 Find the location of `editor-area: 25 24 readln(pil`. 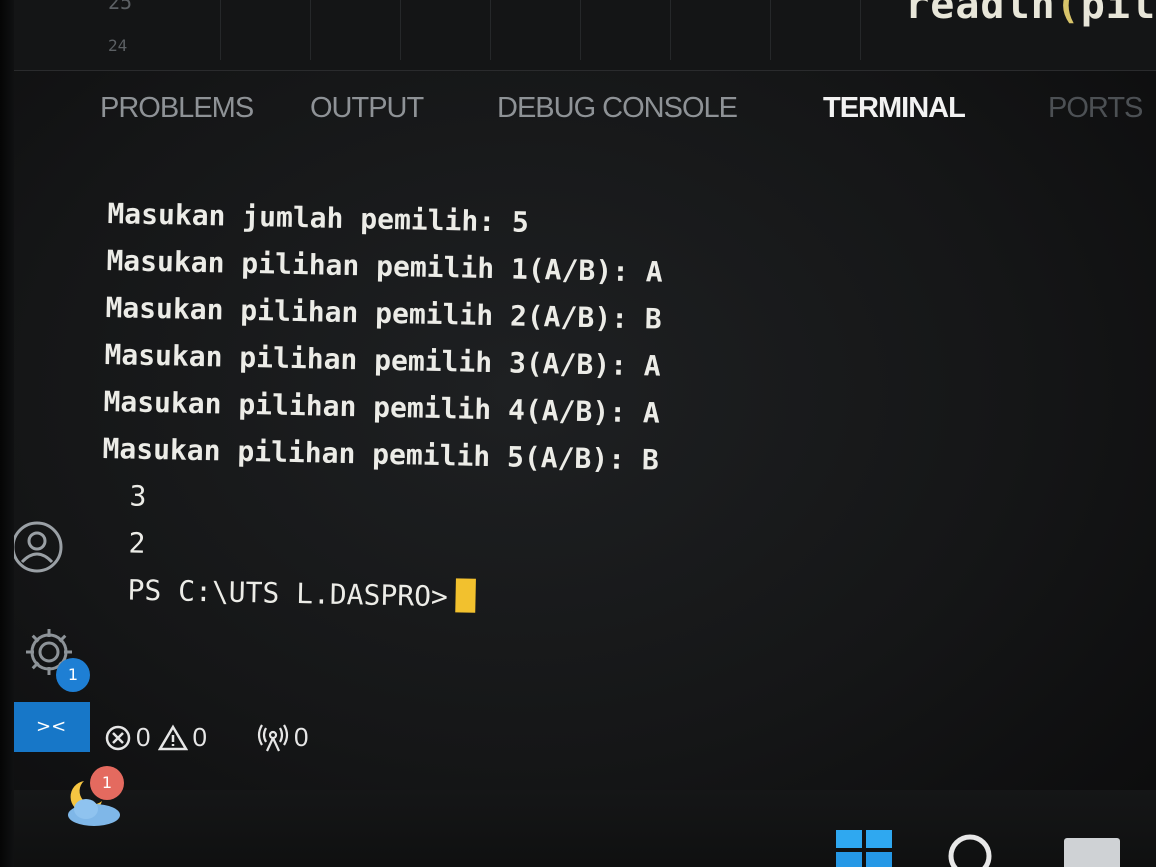

editor-area: 25 24 readln(pil is located at coordinates (578, 35).